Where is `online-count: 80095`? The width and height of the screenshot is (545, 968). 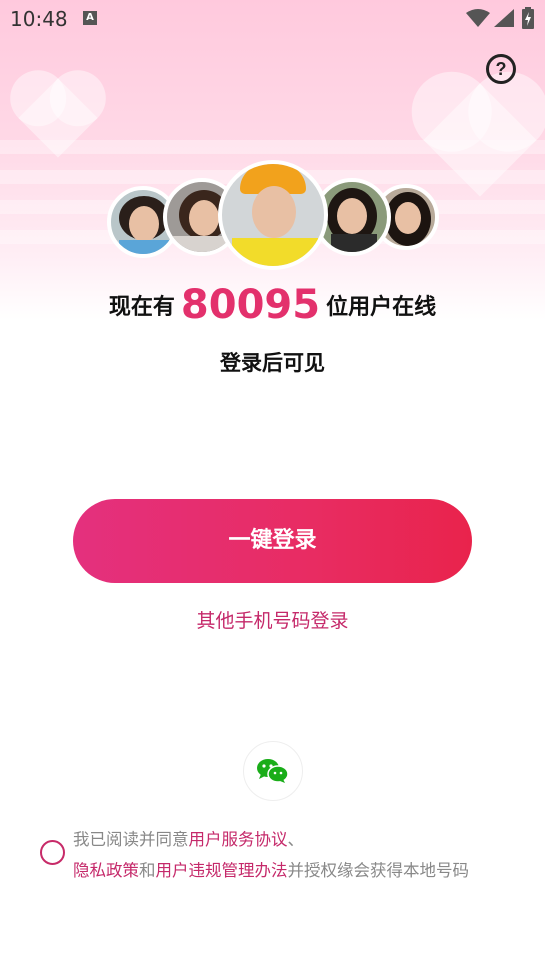 online-count: 80095 is located at coordinates (250, 305).